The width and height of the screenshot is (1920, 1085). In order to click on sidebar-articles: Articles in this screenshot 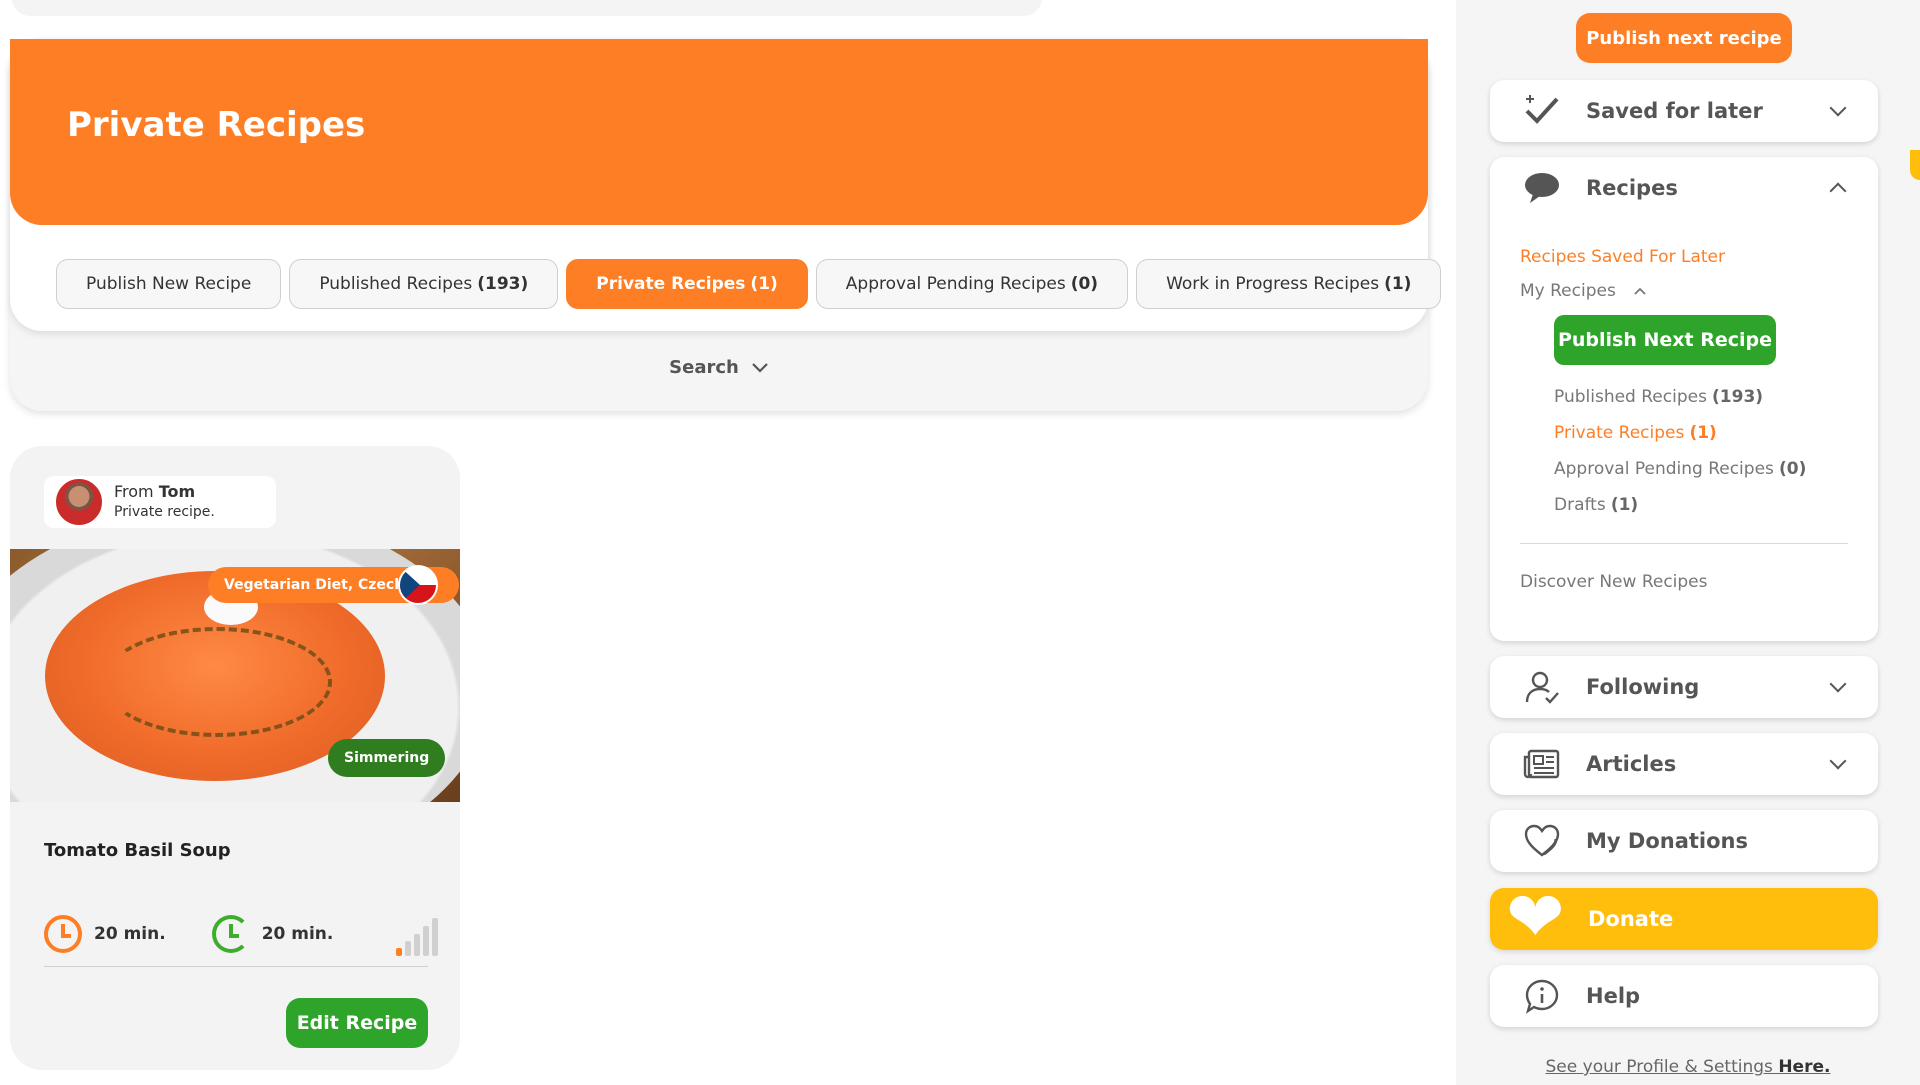, I will do `click(1684, 764)`.